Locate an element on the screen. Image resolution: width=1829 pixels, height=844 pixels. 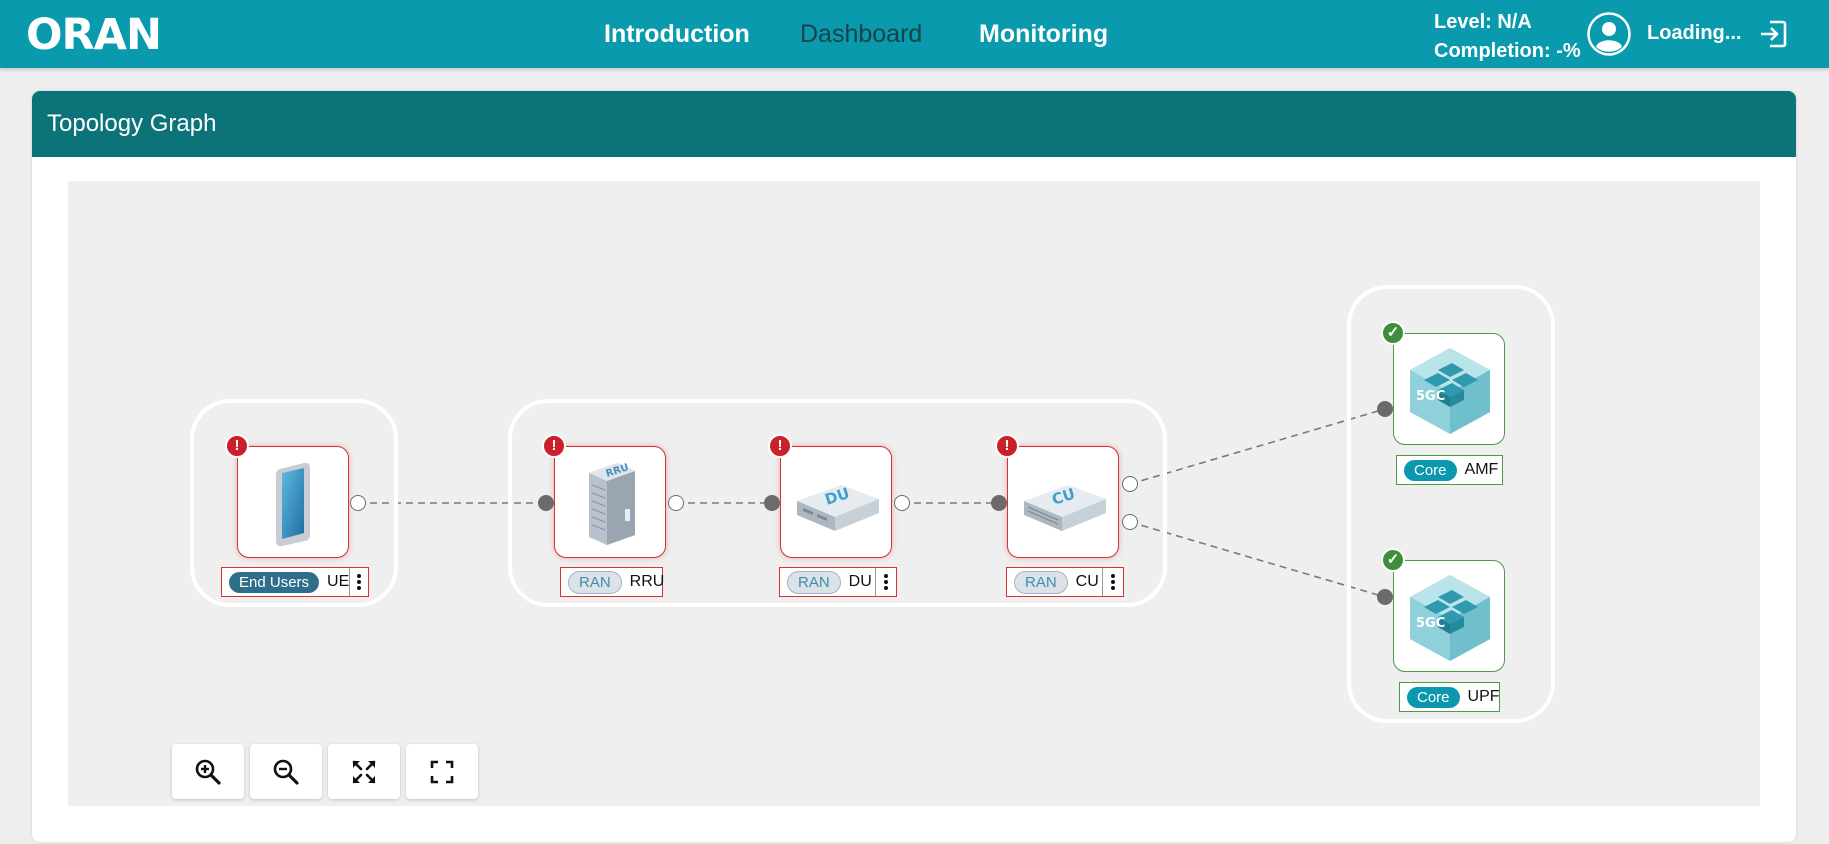
cu-icon: CU is located at coordinates (1065, 508).